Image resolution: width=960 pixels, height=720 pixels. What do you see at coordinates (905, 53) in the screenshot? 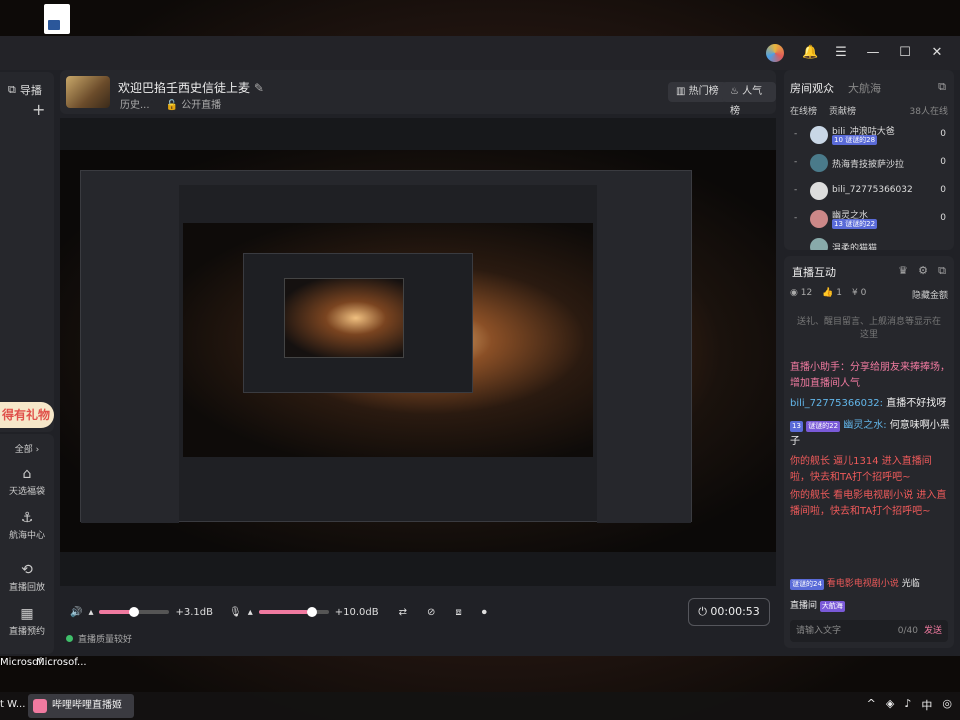
I see `maximize-icon: ☐` at bounding box center [905, 53].